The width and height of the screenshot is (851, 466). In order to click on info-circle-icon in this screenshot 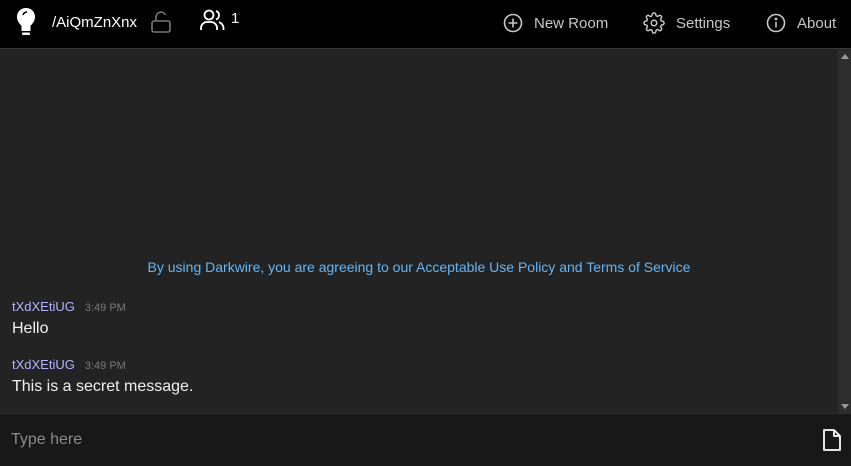, I will do `click(776, 23)`.